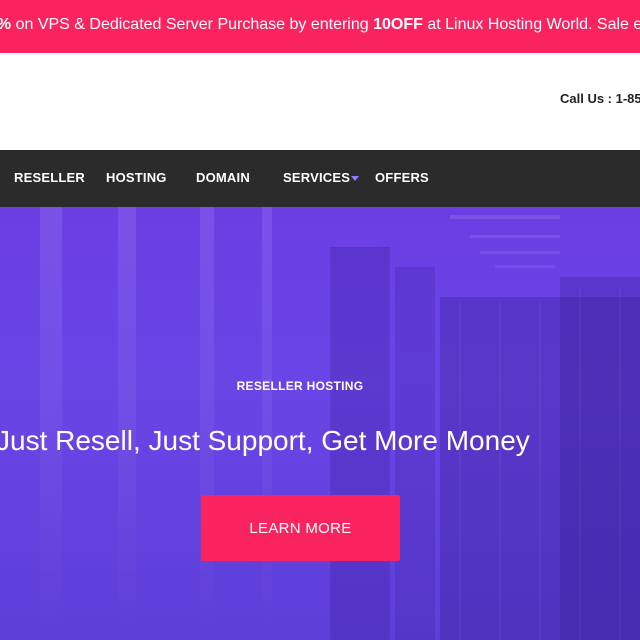 This screenshot has width=640, height=640. I want to click on promo-discount: 0%, so click(5, 24).